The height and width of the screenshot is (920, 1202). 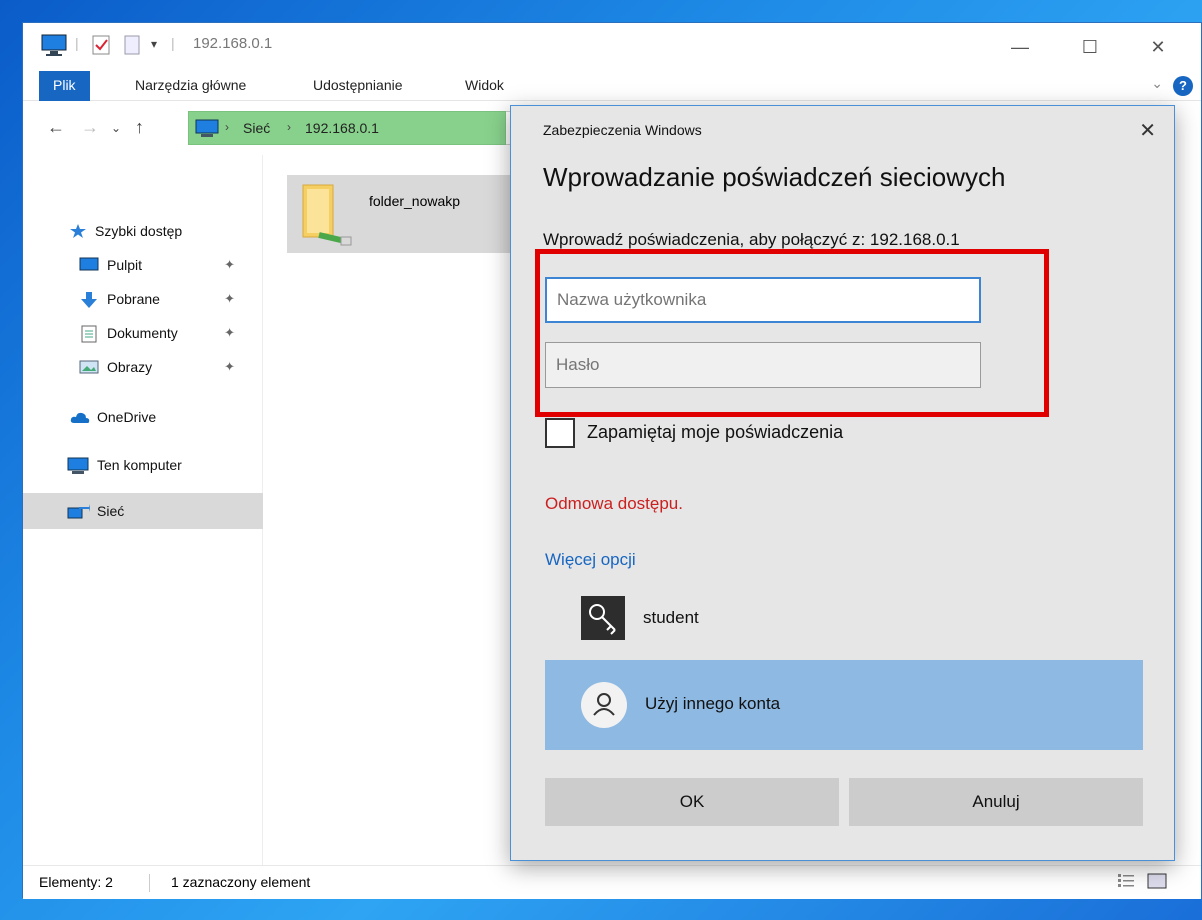 I want to click on status-selected-count: 1 zaznaczony element, so click(x=241, y=882).